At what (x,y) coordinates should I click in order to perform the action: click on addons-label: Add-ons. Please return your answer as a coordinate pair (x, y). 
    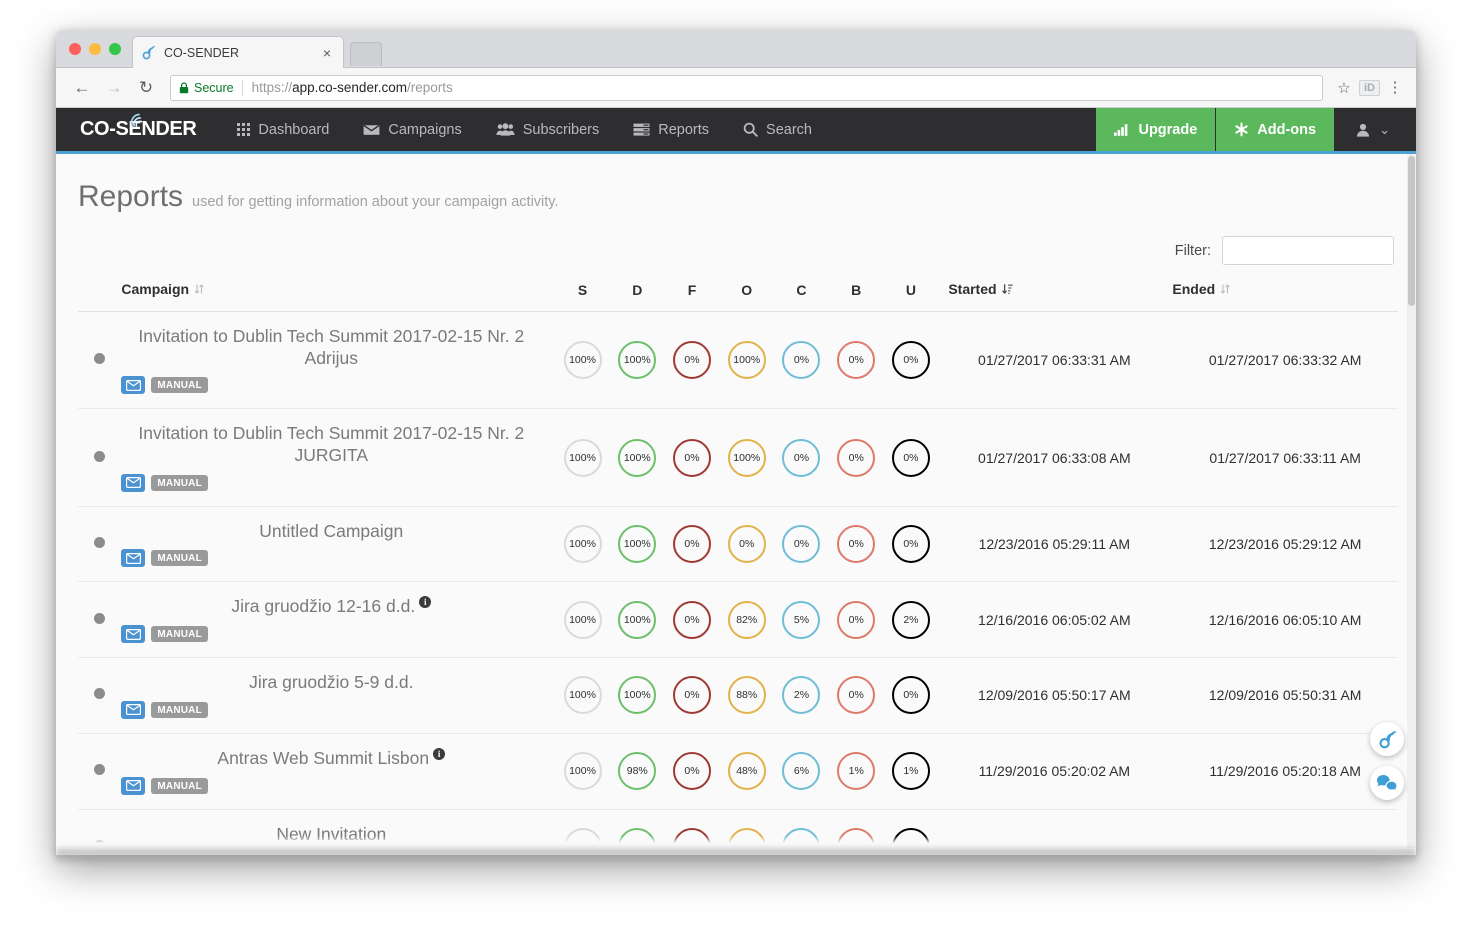
    Looking at the image, I should click on (1287, 129).